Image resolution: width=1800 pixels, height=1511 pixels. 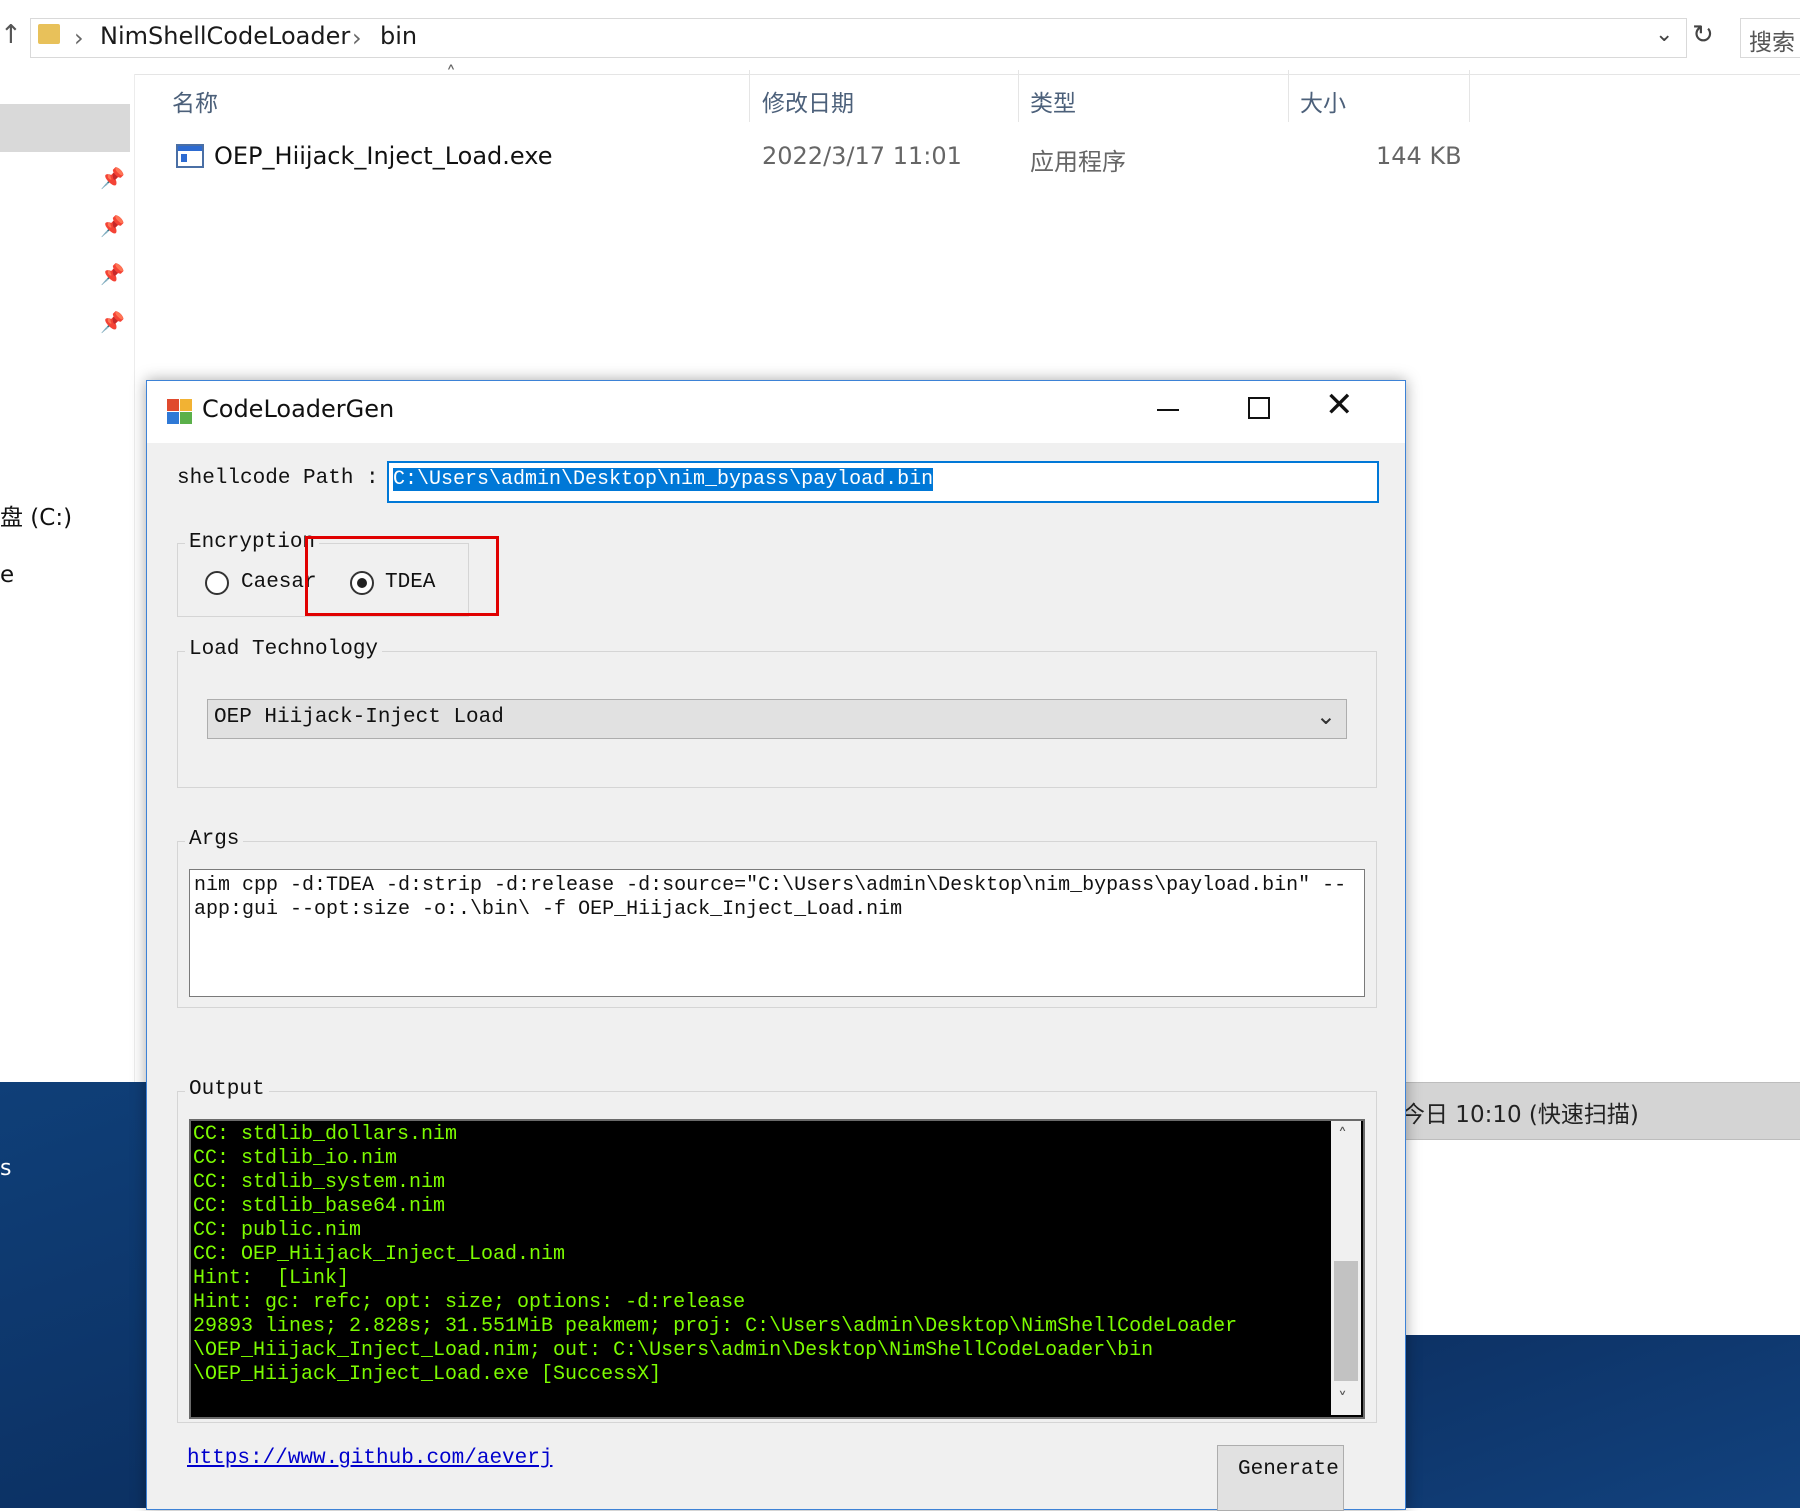 I want to click on file-type: 应用程序, so click(x=1078, y=162).